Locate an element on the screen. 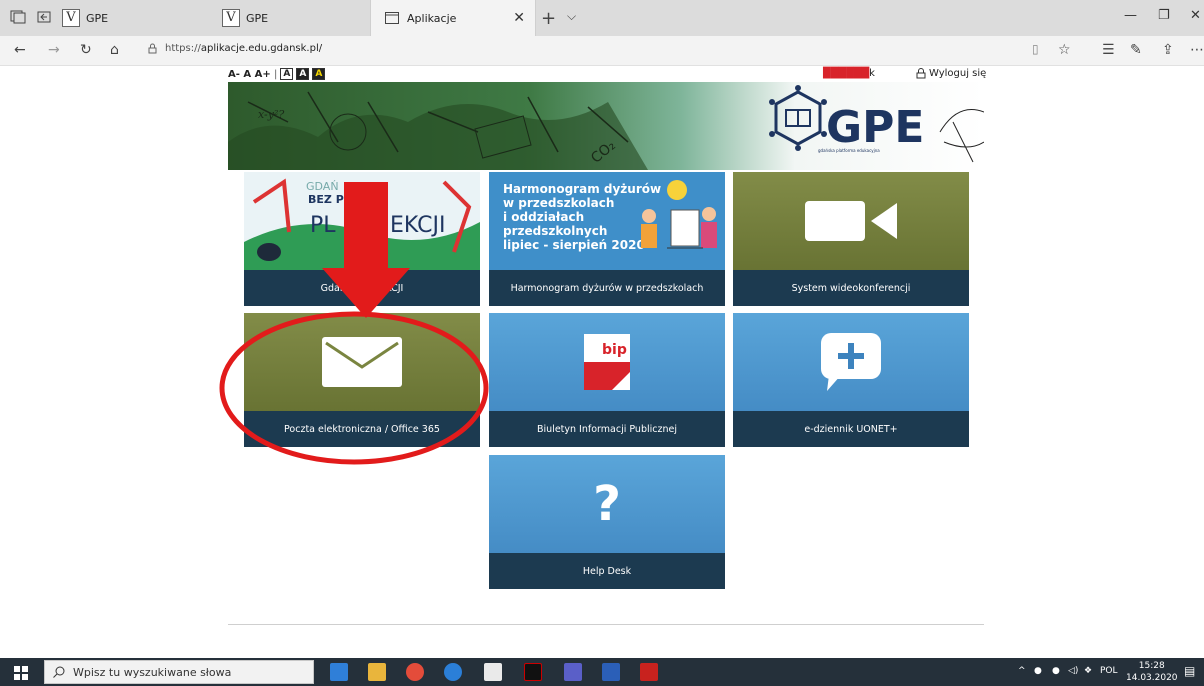 The width and height of the screenshot is (1204, 686). tile-helpdesk: ? Help Desk is located at coordinates (607, 522).